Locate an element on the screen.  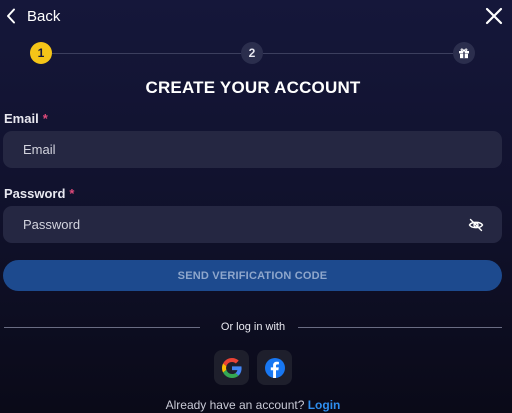
google-login-button is located at coordinates (231, 367).